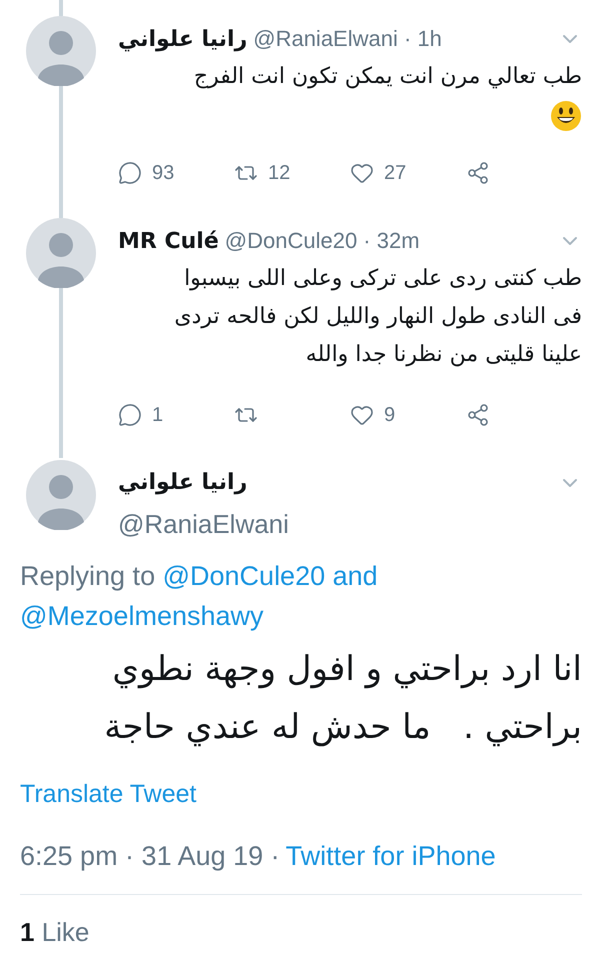 The width and height of the screenshot is (604, 960). Describe the element at coordinates (391, 856) in the screenshot. I see `source-link: Twitter for iPhone` at that location.